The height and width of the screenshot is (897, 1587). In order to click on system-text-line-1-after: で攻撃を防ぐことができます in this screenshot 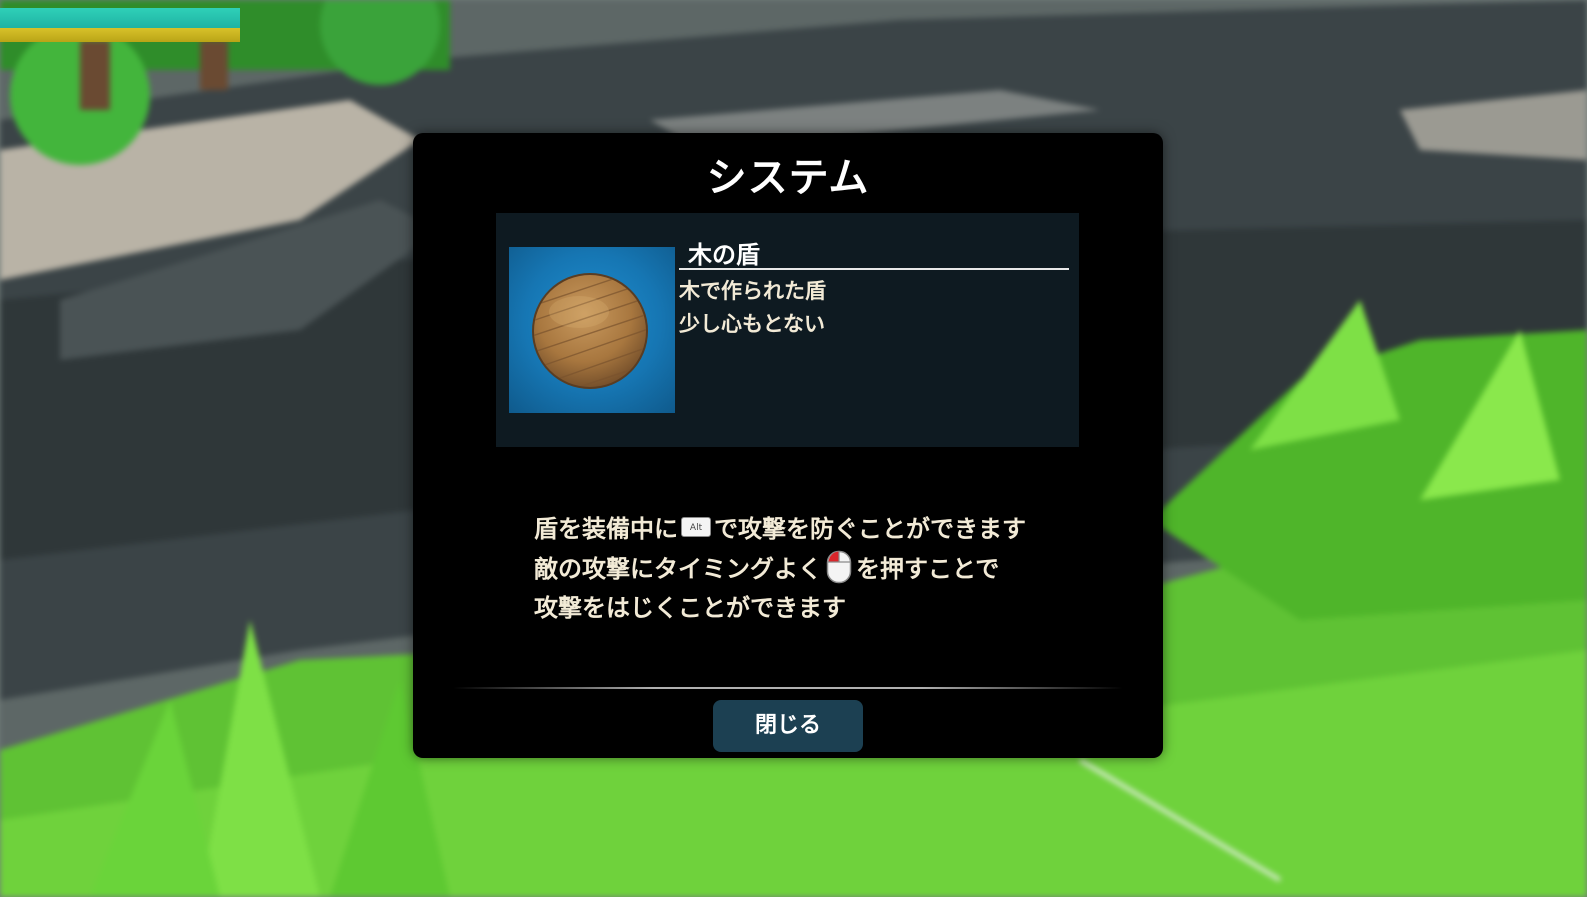, I will do `click(870, 529)`.